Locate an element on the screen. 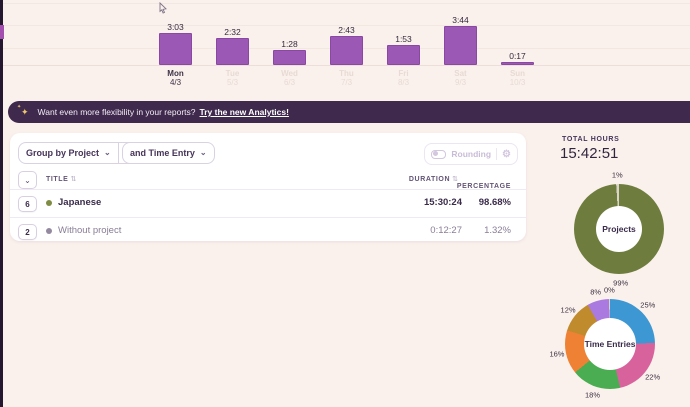 The width and height of the screenshot is (690, 407). try-new-analytics-link: Try the new Analytics! is located at coordinates (244, 112).